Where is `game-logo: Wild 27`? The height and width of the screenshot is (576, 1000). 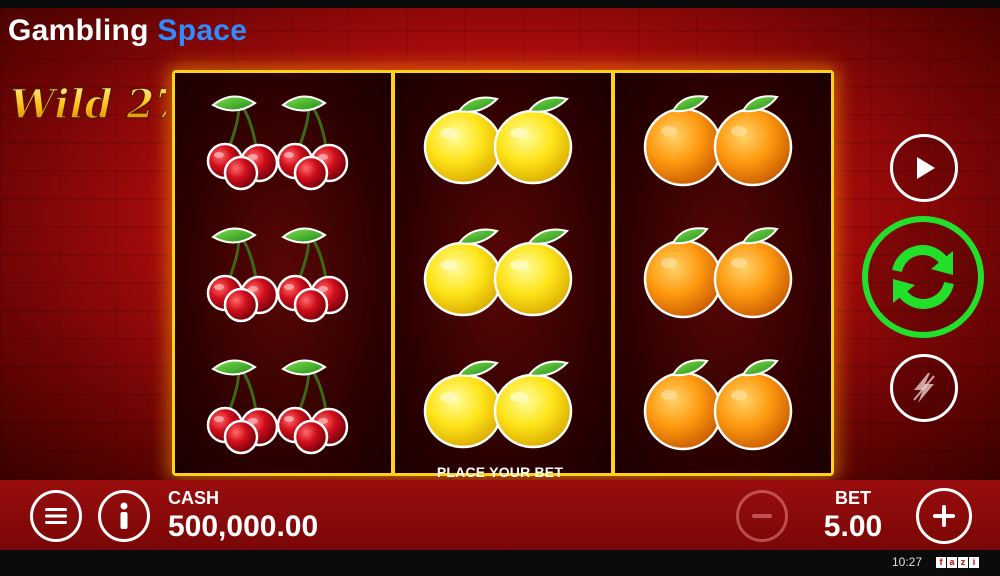
game-logo: Wild 27 is located at coordinates (87, 104).